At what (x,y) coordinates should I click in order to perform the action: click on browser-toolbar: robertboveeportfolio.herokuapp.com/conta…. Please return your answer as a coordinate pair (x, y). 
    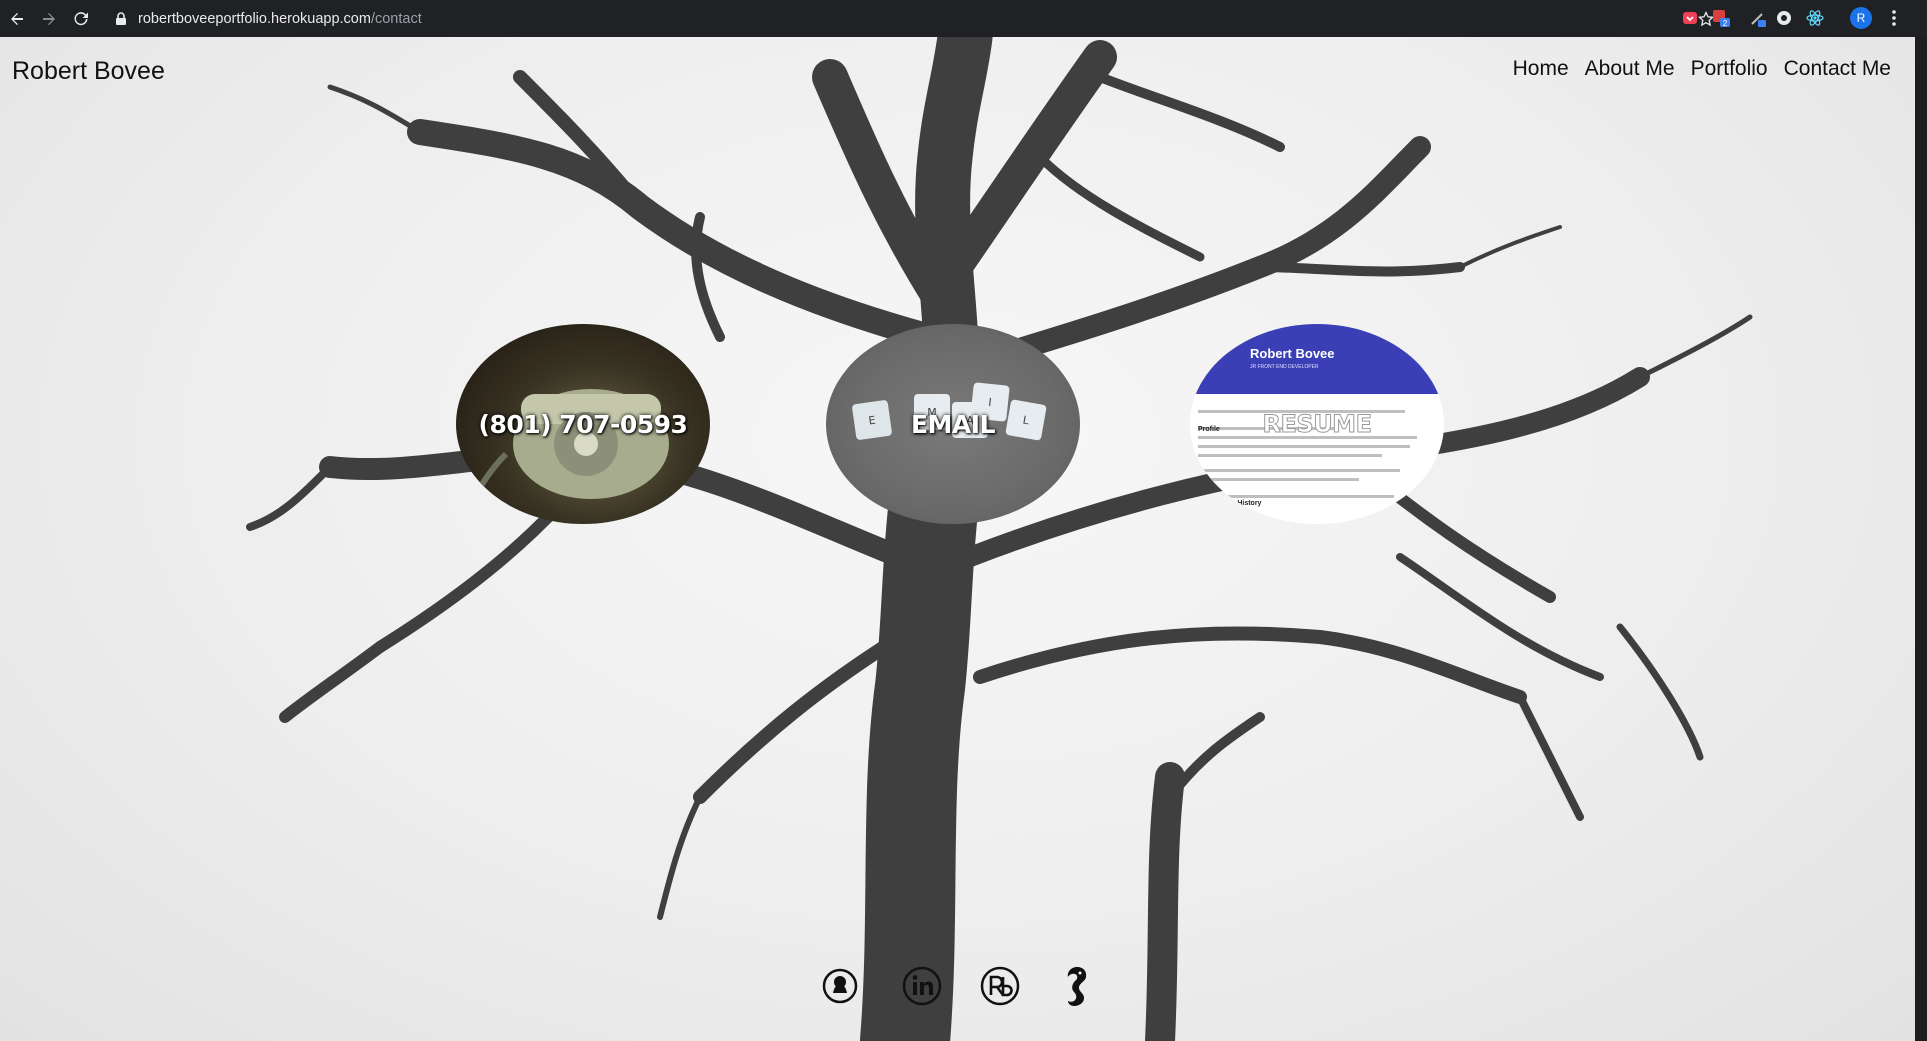
    Looking at the image, I should click on (963, 18).